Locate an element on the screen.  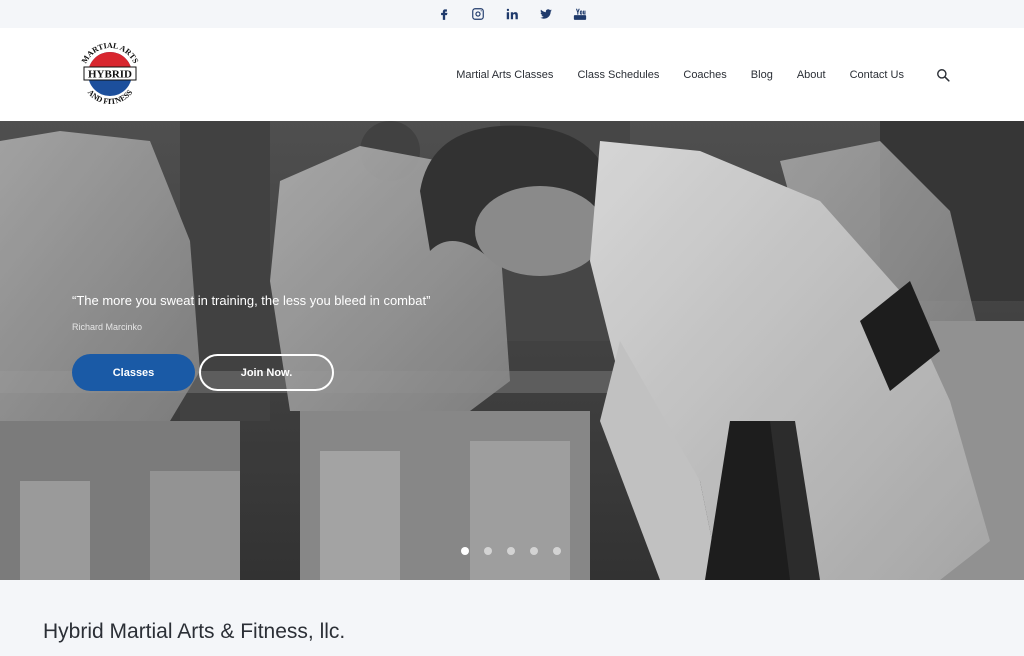
join-now-button: Join Now. is located at coordinates (266, 372).